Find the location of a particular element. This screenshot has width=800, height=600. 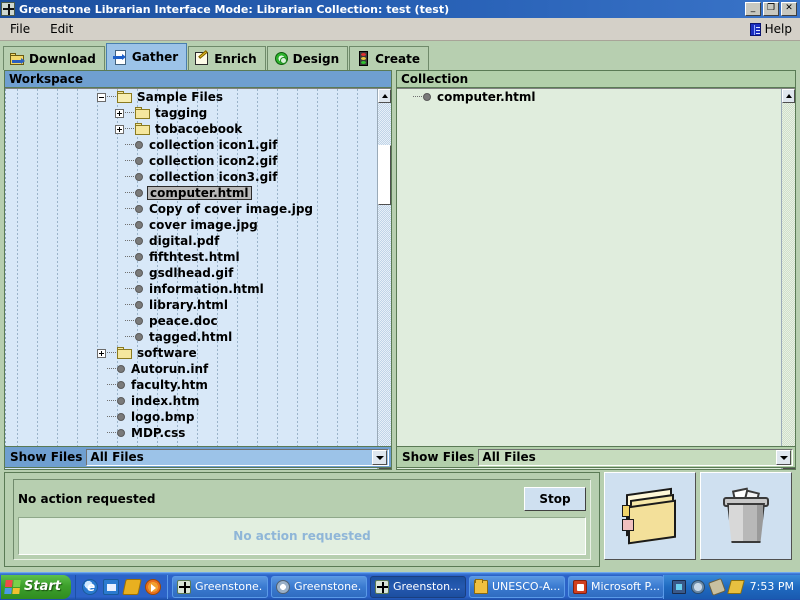

delete-button is located at coordinates (746, 516).